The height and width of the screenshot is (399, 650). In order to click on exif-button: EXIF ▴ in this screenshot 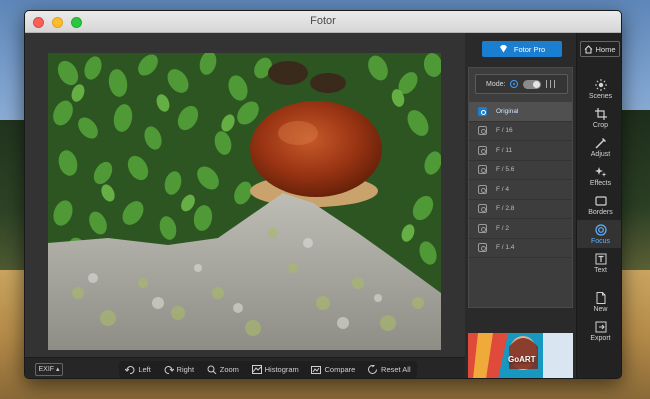, I will do `click(49, 369)`.